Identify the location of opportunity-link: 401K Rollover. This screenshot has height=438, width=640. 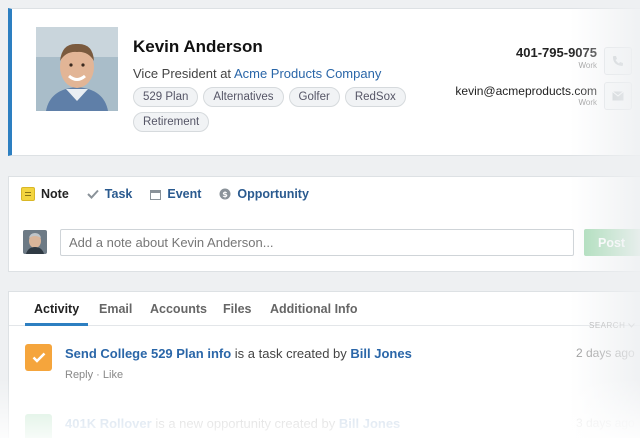
(108, 423).